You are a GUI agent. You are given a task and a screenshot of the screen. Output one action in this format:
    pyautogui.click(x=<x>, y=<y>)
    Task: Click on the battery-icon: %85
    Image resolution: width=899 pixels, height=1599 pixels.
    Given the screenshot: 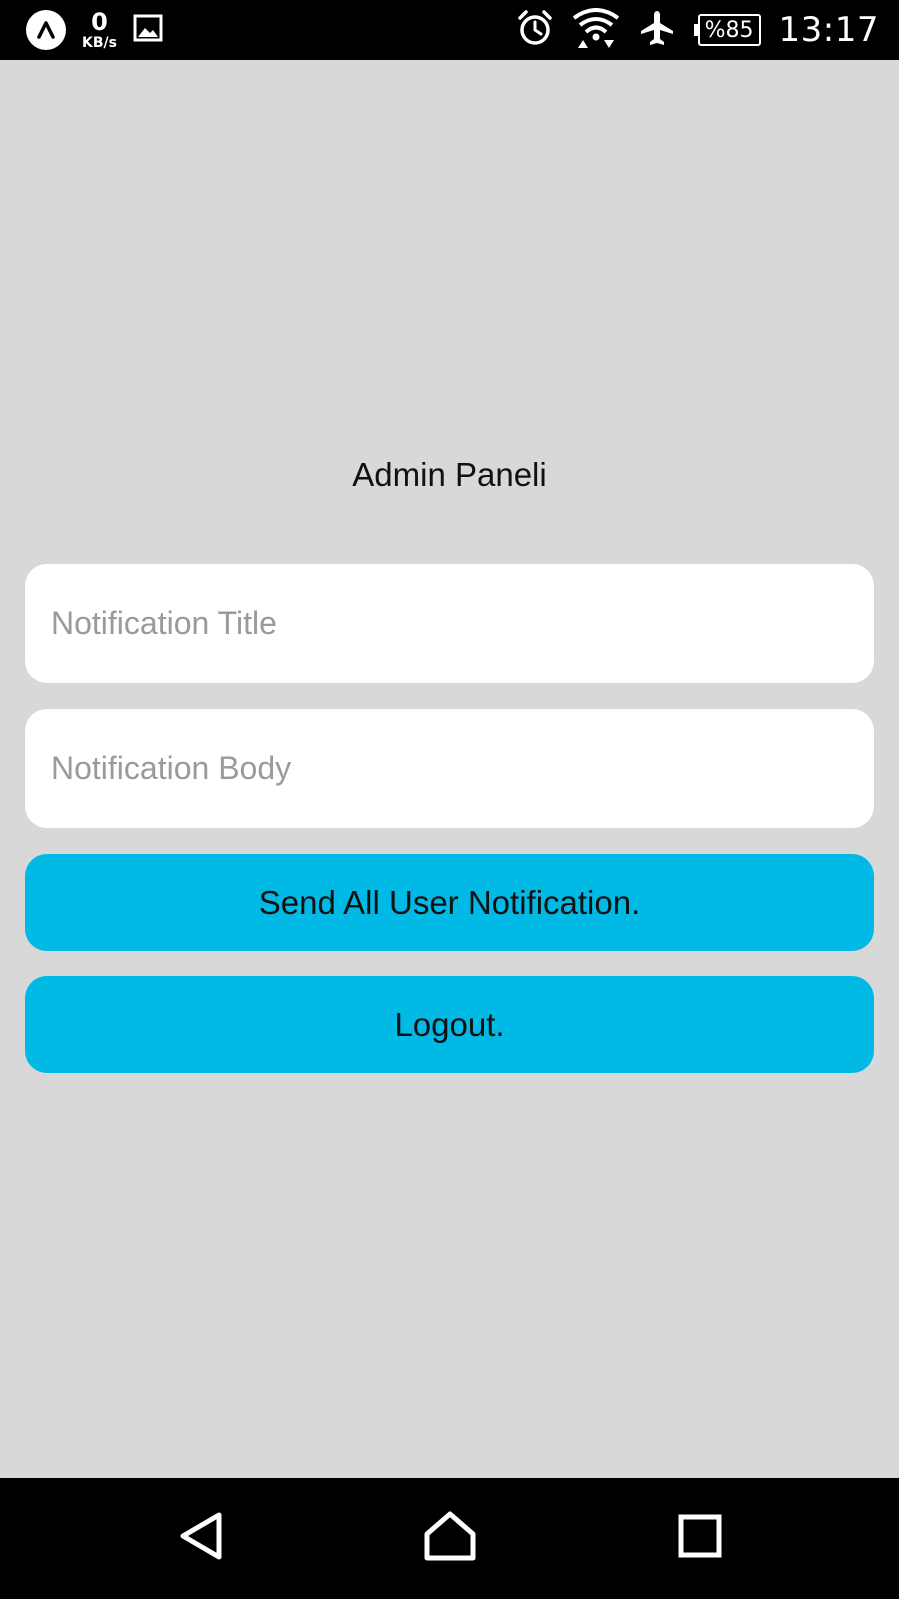 What is the action you would take?
    pyautogui.click(x=727, y=30)
    